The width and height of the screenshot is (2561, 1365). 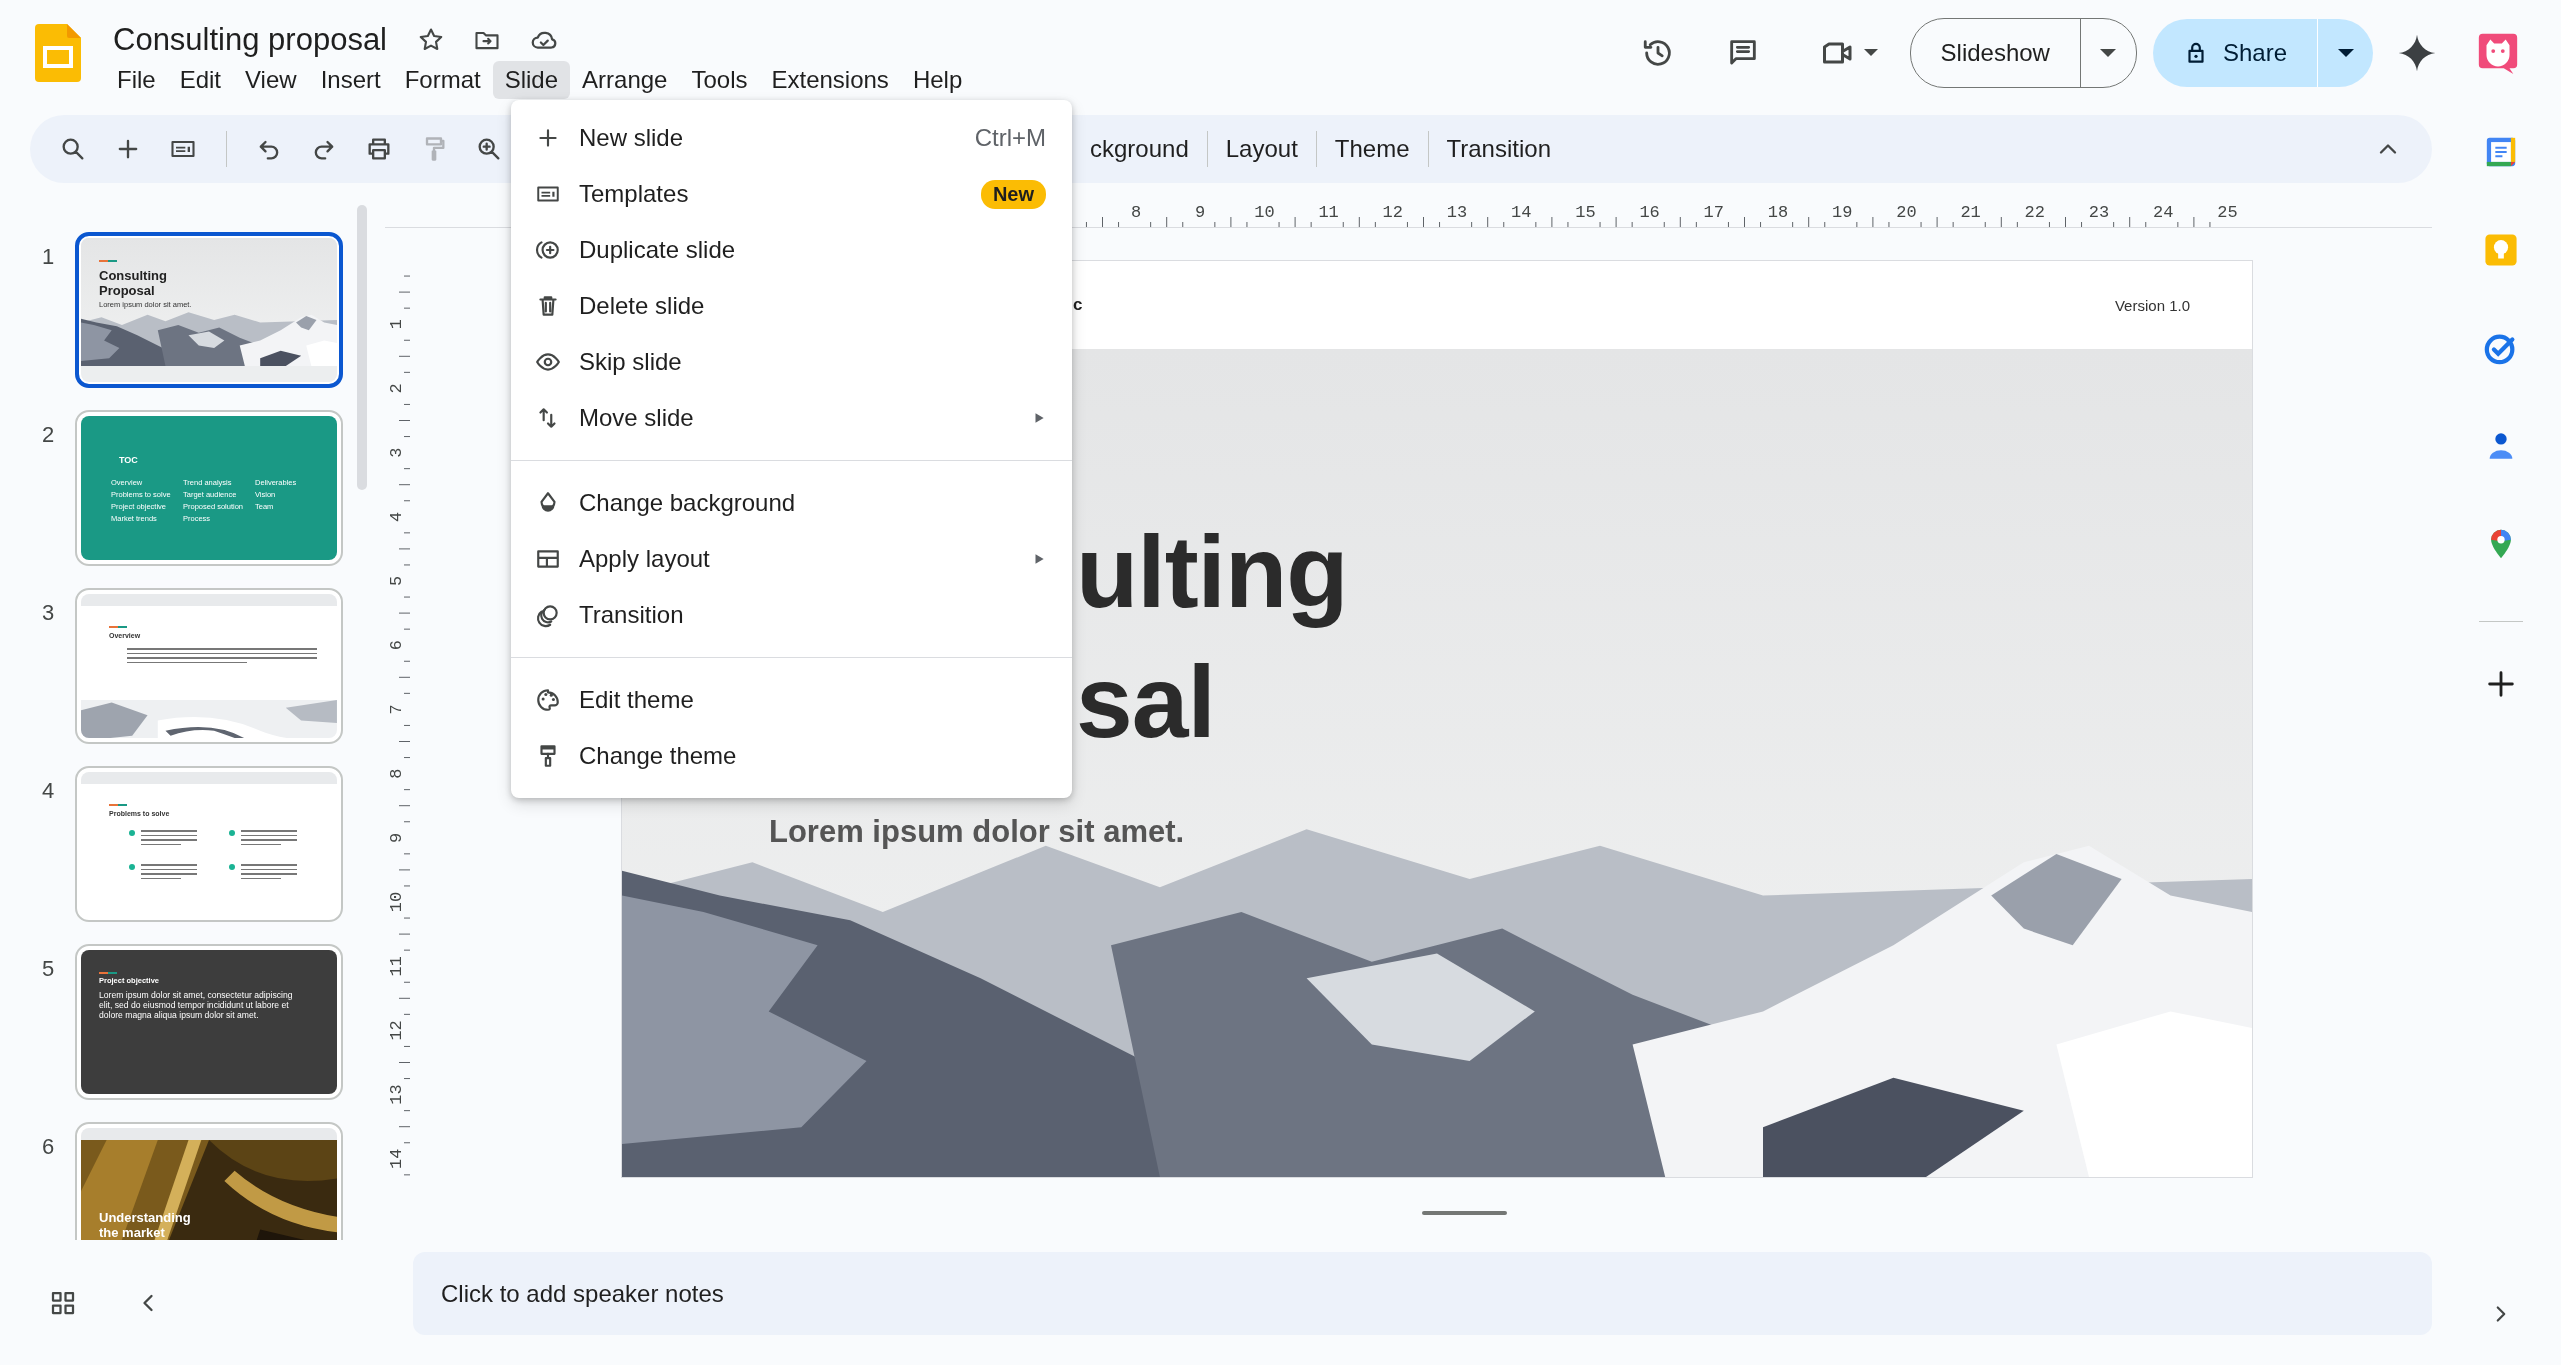 I want to click on ruler-number: 18, so click(x=1778, y=212).